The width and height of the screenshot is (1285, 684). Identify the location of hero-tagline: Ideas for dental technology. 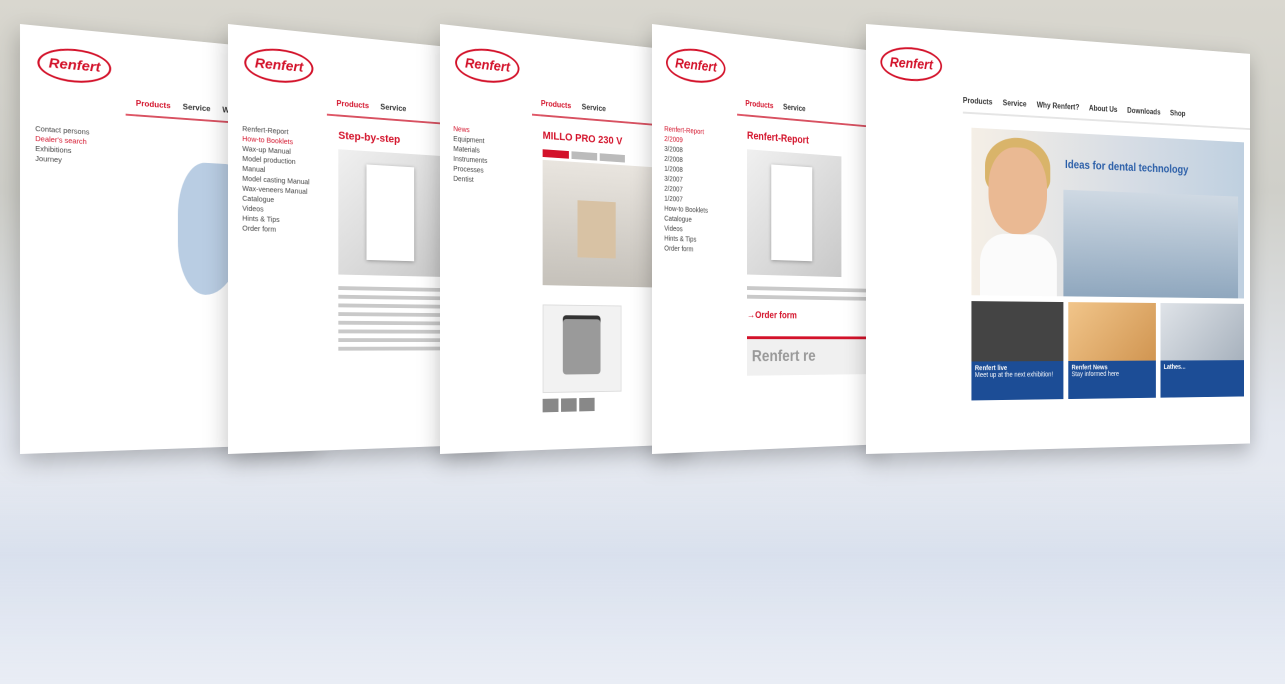
(1126, 166).